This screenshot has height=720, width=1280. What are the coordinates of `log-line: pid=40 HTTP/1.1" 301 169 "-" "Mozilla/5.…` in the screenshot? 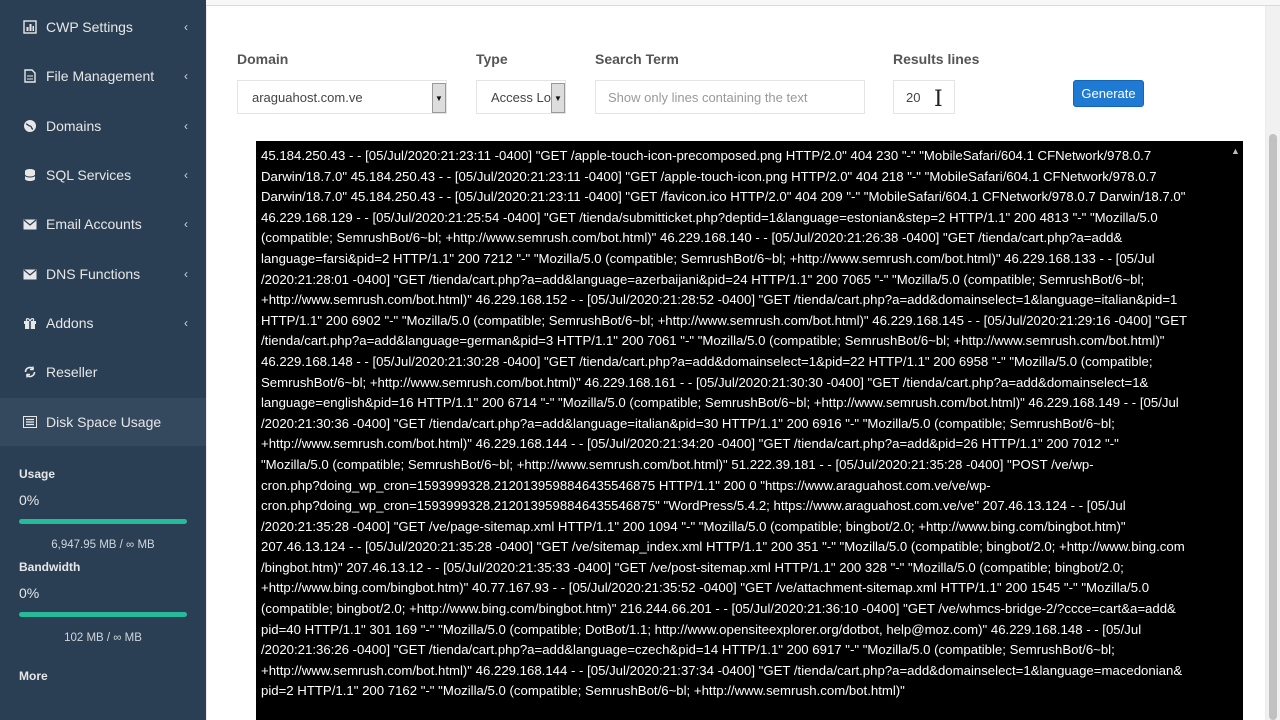 It's located at (701, 629).